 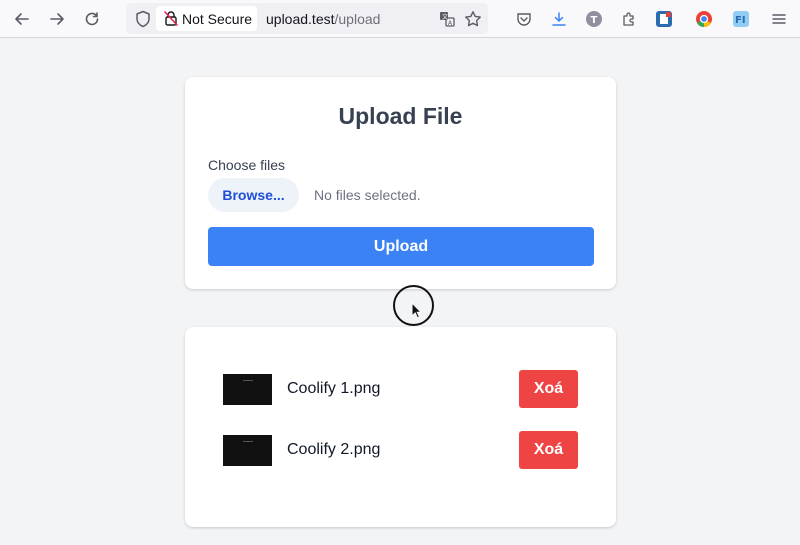 What do you see at coordinates (473, 19) in the screenshot?
I see `bookmark-star-icon` at bounding box center [473, 19].